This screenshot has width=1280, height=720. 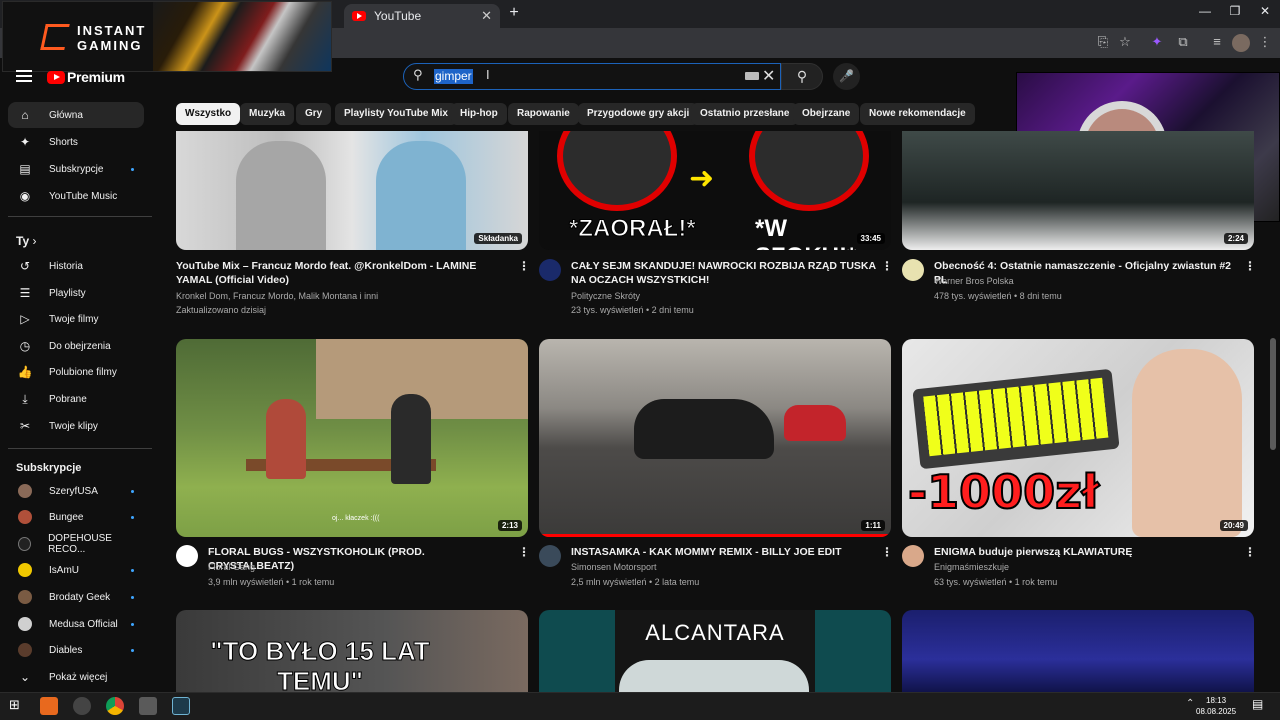 I want to click on terminal-icon, so click(x=181, y=706).